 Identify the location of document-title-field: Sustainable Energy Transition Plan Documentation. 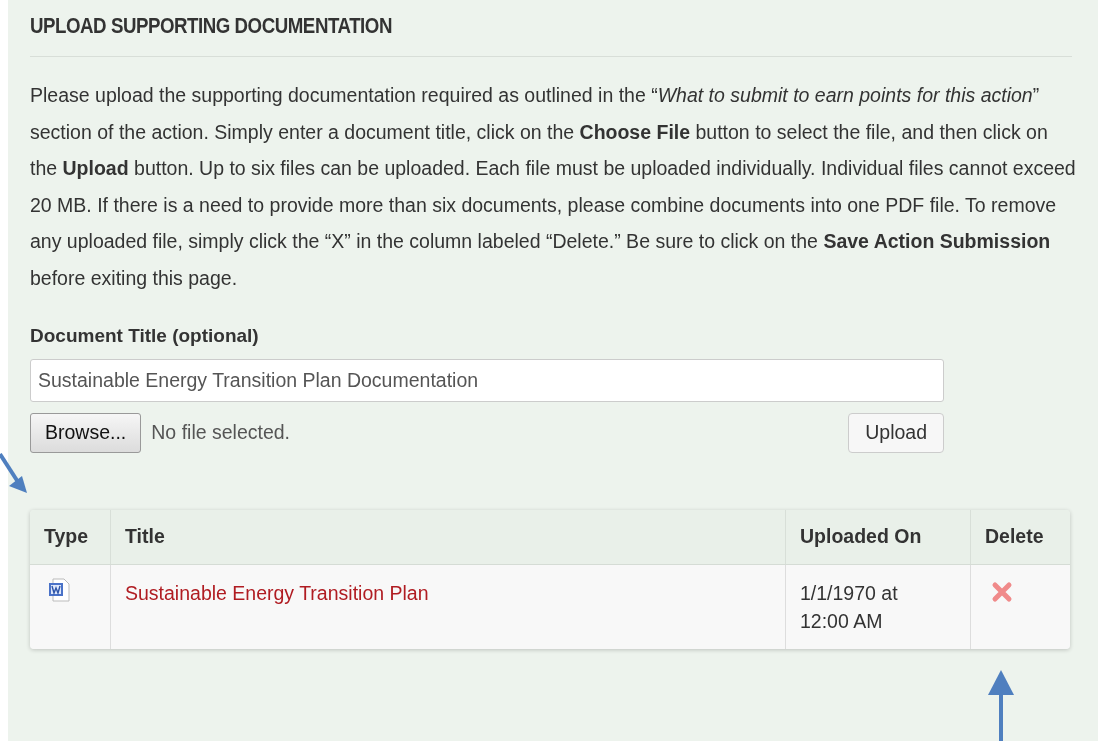
(487, 380).